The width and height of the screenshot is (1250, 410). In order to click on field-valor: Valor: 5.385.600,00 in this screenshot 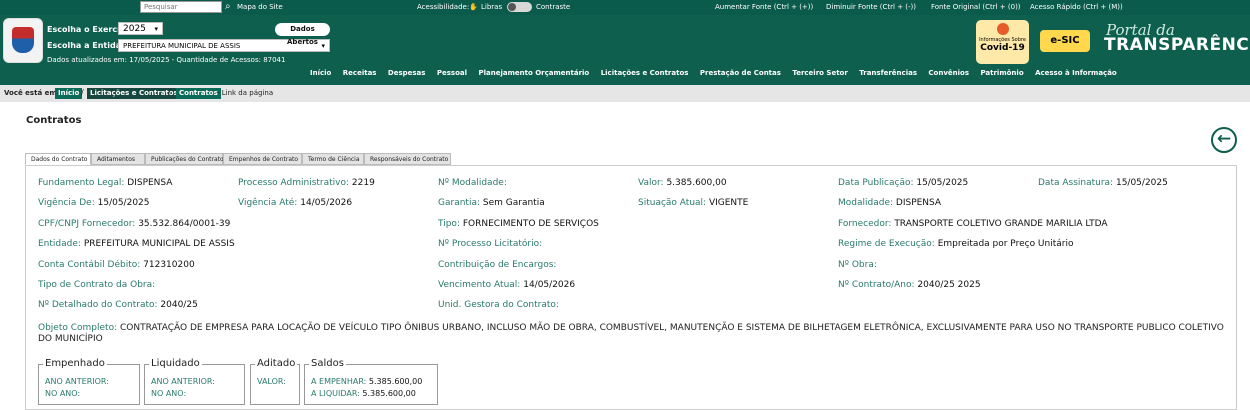, I will do `click(682, 183)`.